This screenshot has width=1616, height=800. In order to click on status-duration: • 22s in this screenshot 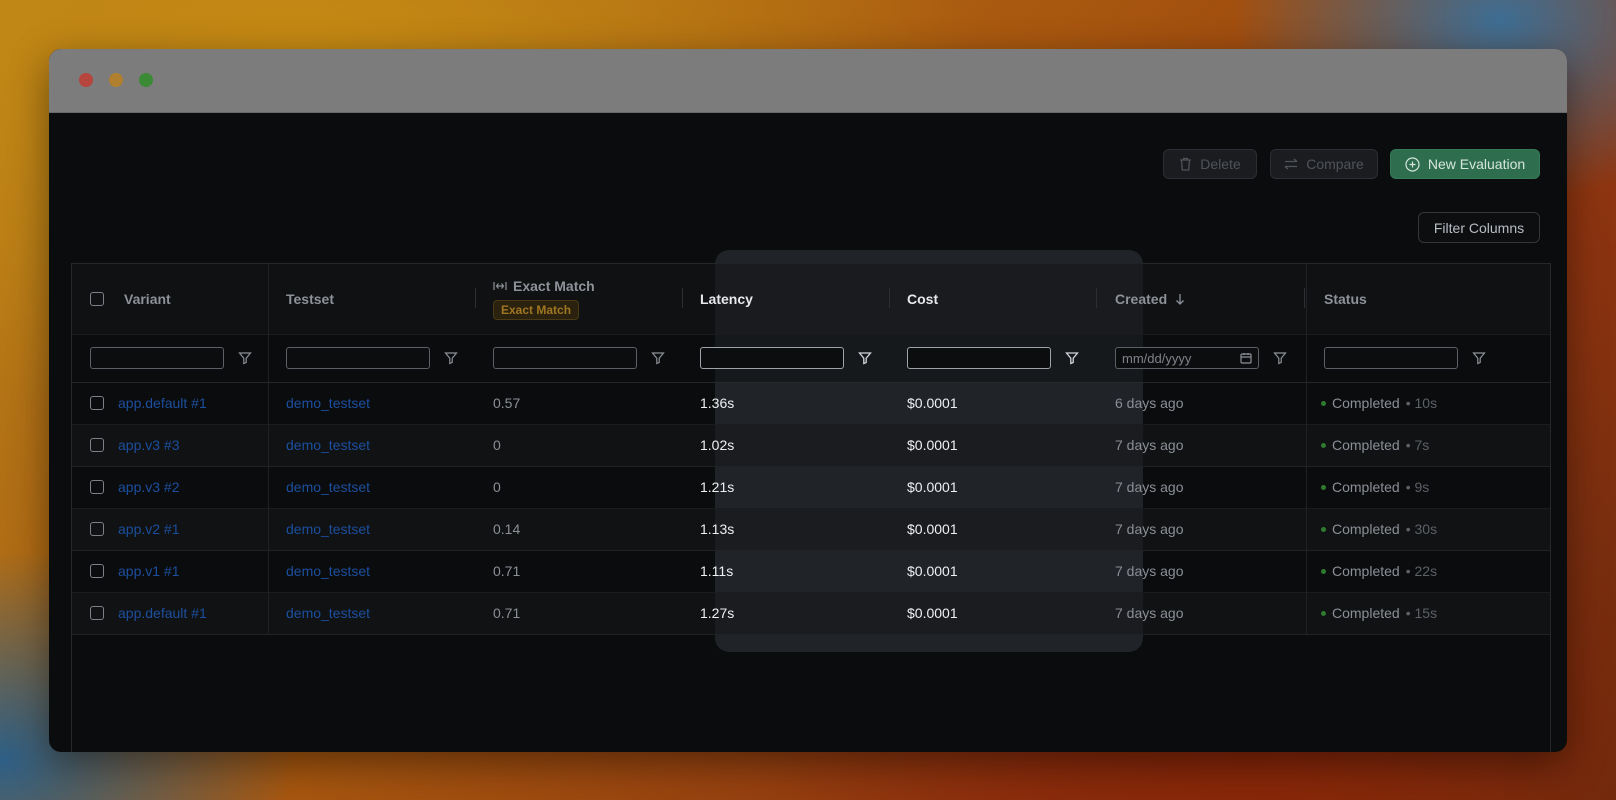, I will do `click(1421, 571)`.